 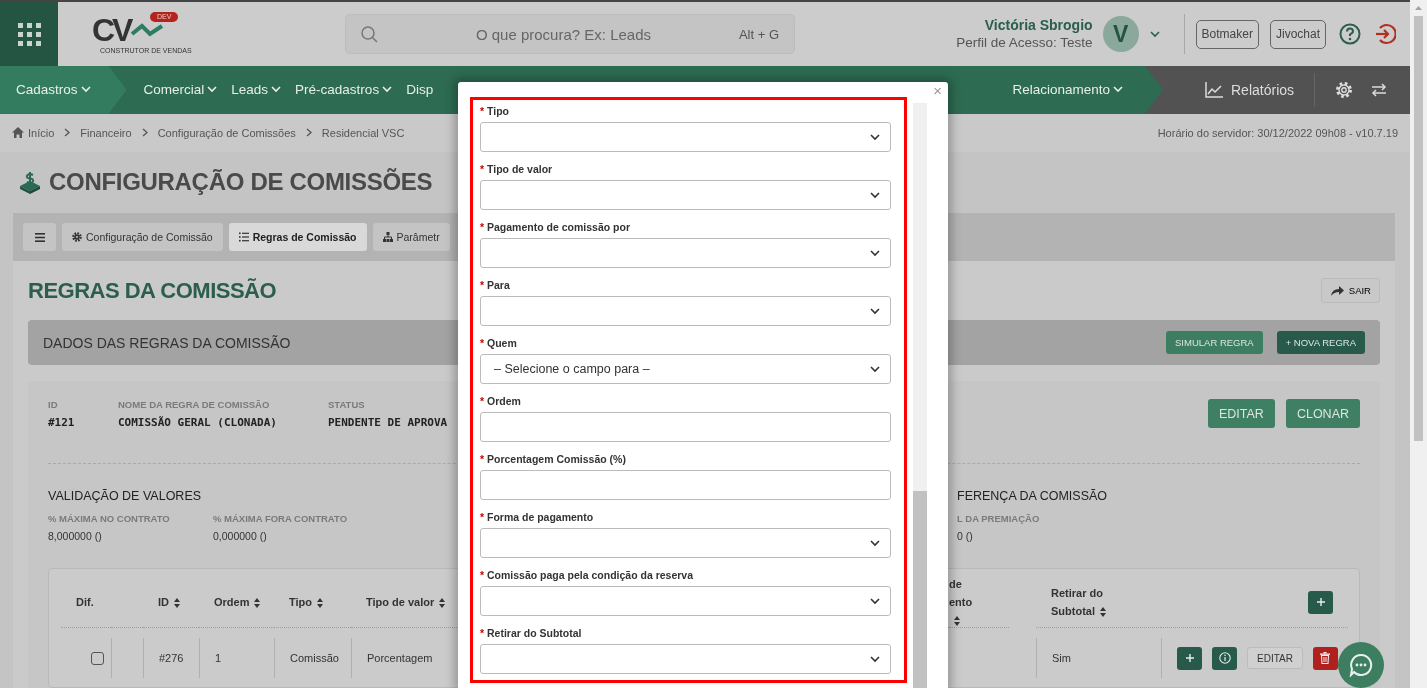 What do you see at coordinates (685, 369) in the screenshot?
I see `dropdown: – Selecione o campo para –` at bounding box center [685, 369].